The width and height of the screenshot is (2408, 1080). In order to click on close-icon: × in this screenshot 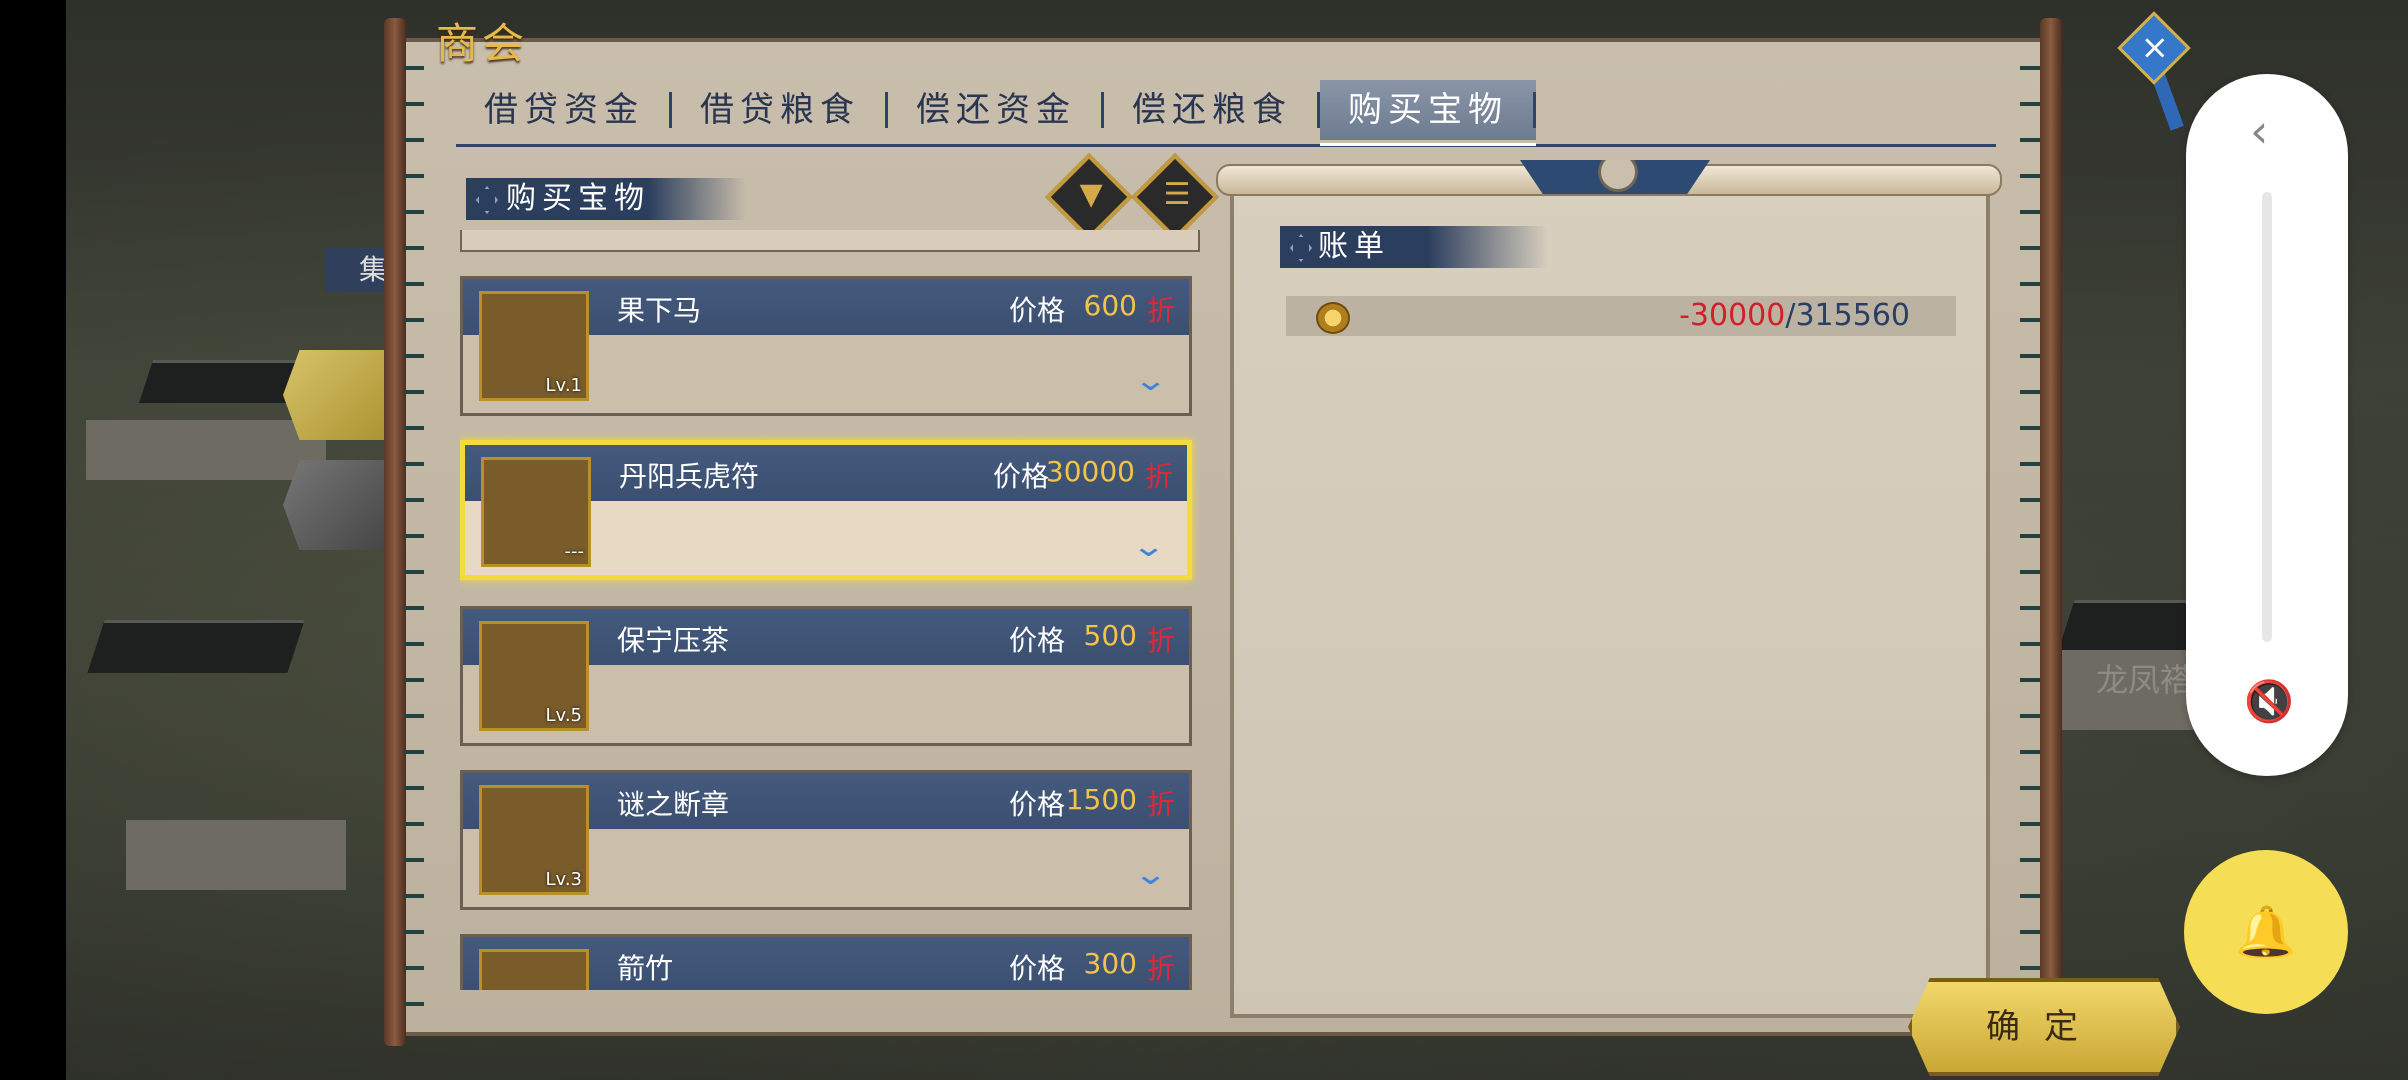, I will do `click(2154, 47)`.